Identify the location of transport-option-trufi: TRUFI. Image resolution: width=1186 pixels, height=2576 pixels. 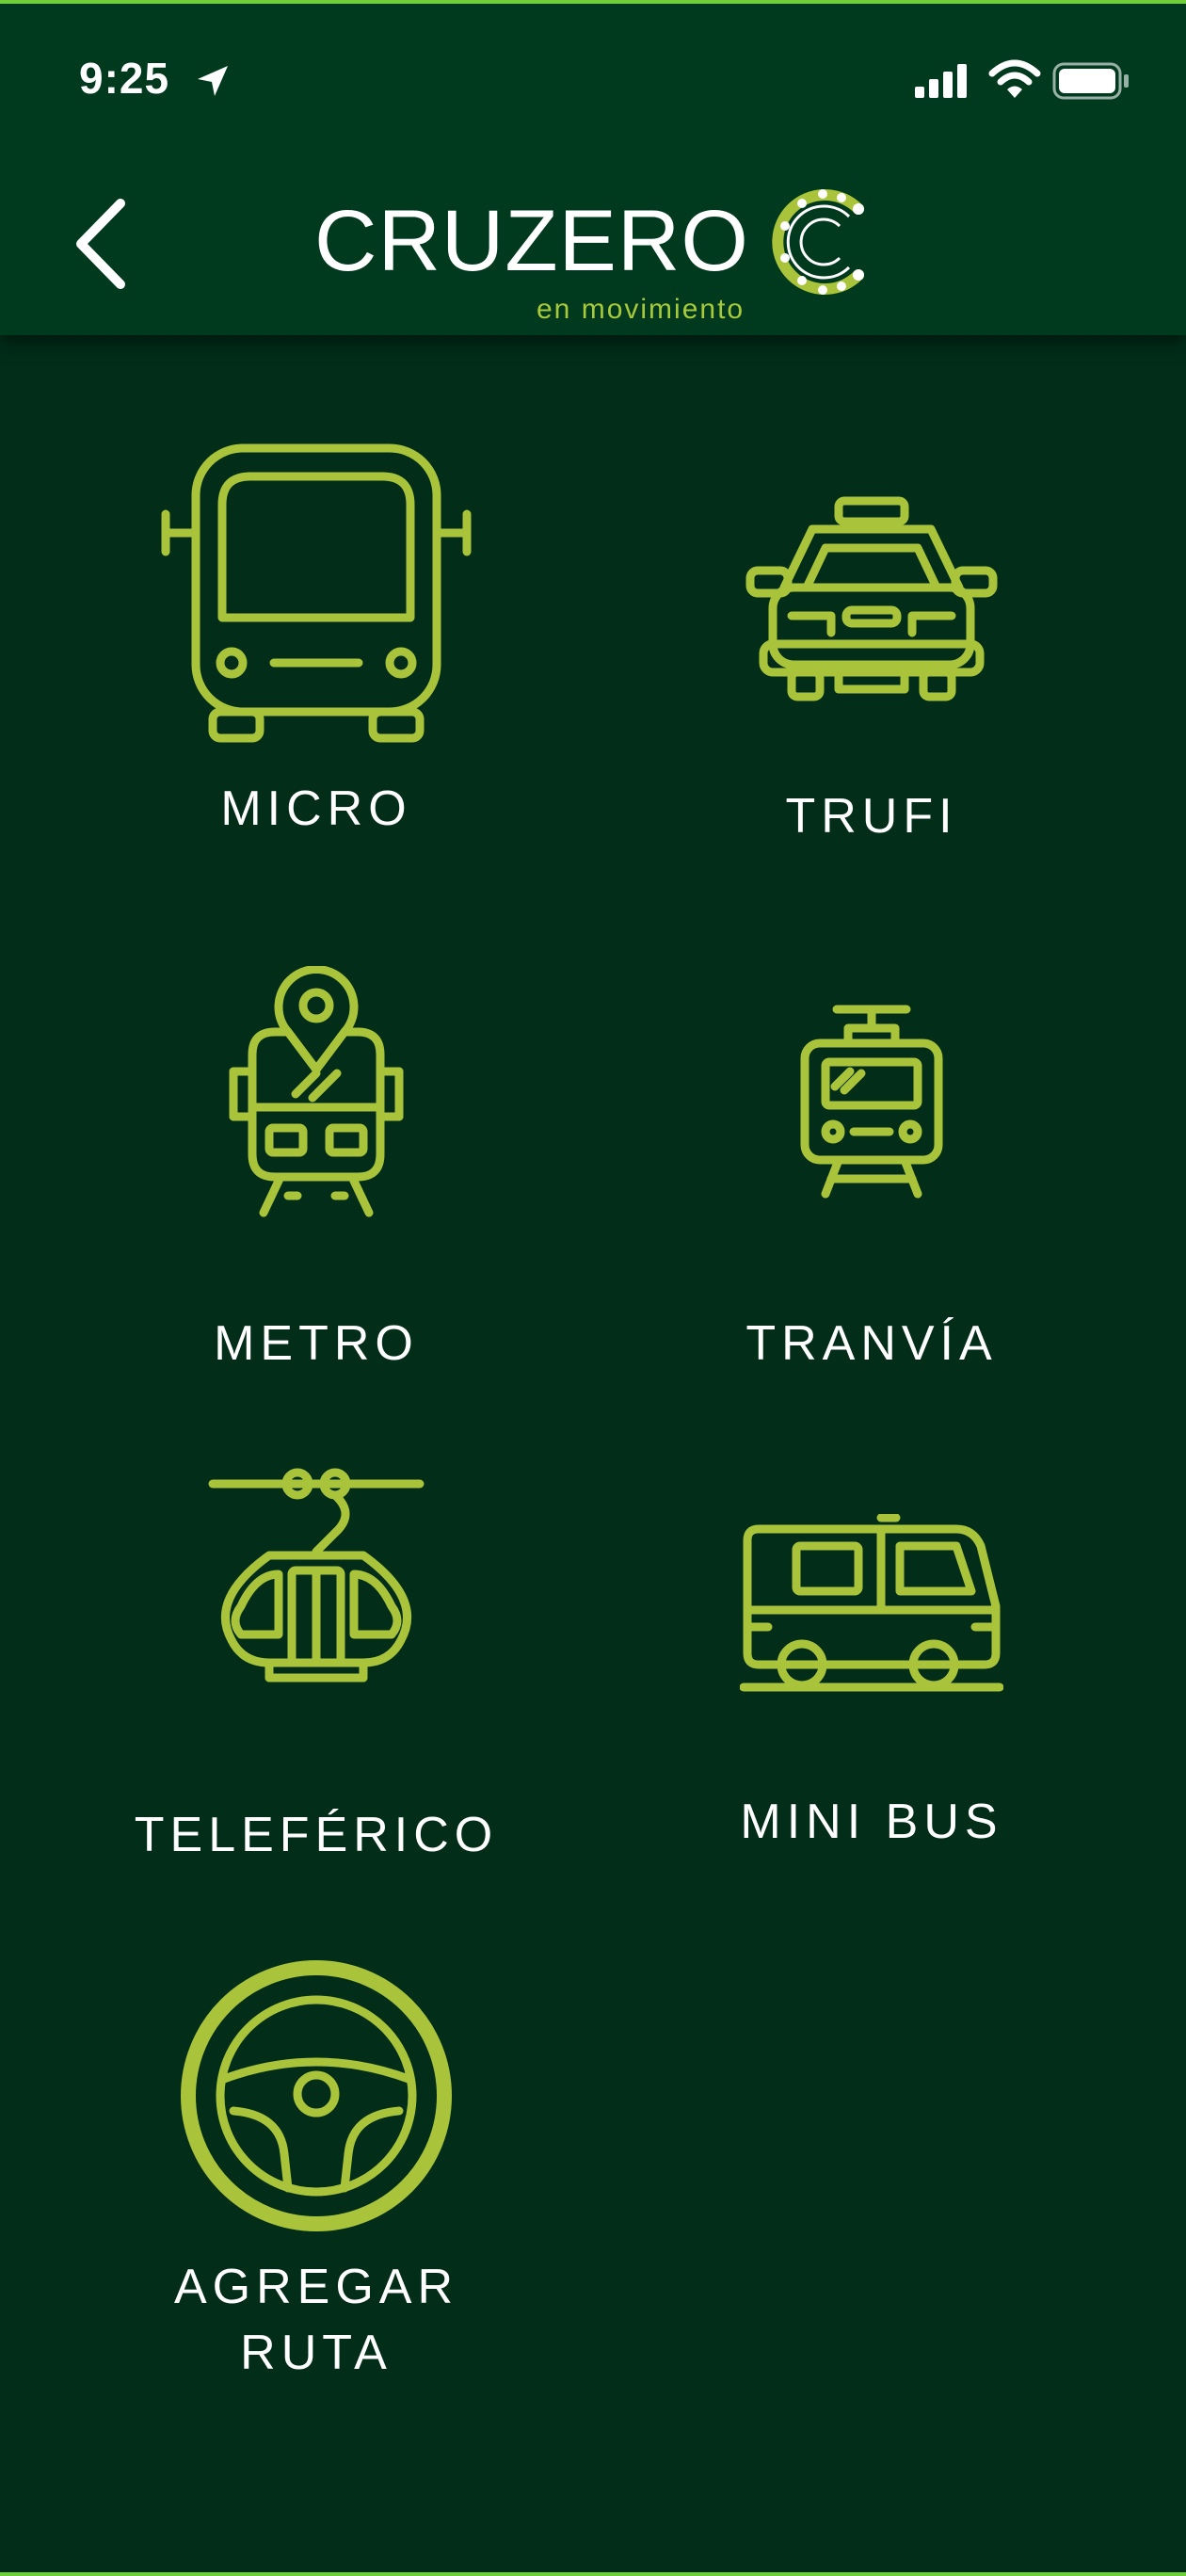
(871, 670).